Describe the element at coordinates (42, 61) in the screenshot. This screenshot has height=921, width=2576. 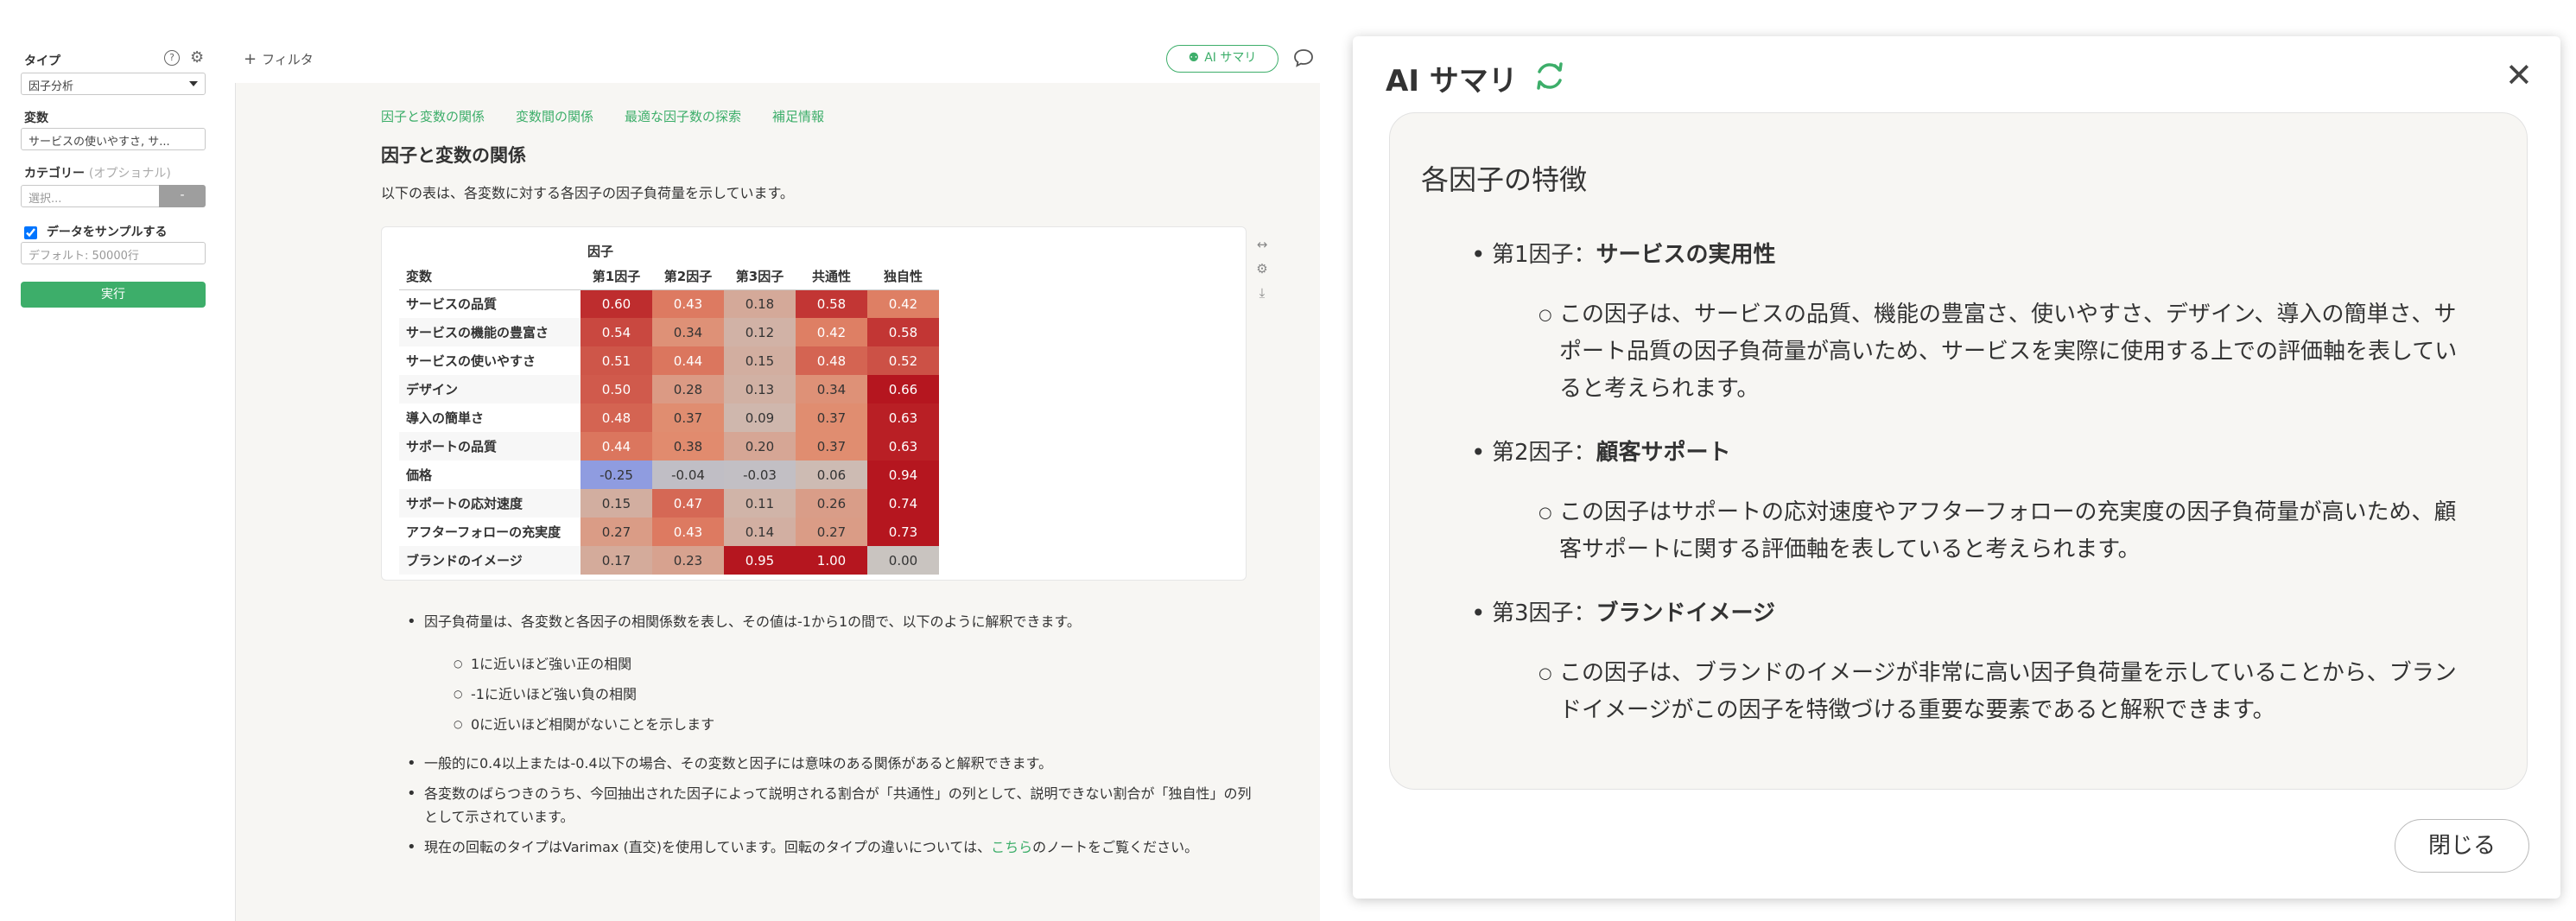
I see `type-label: タイプ` at that location.